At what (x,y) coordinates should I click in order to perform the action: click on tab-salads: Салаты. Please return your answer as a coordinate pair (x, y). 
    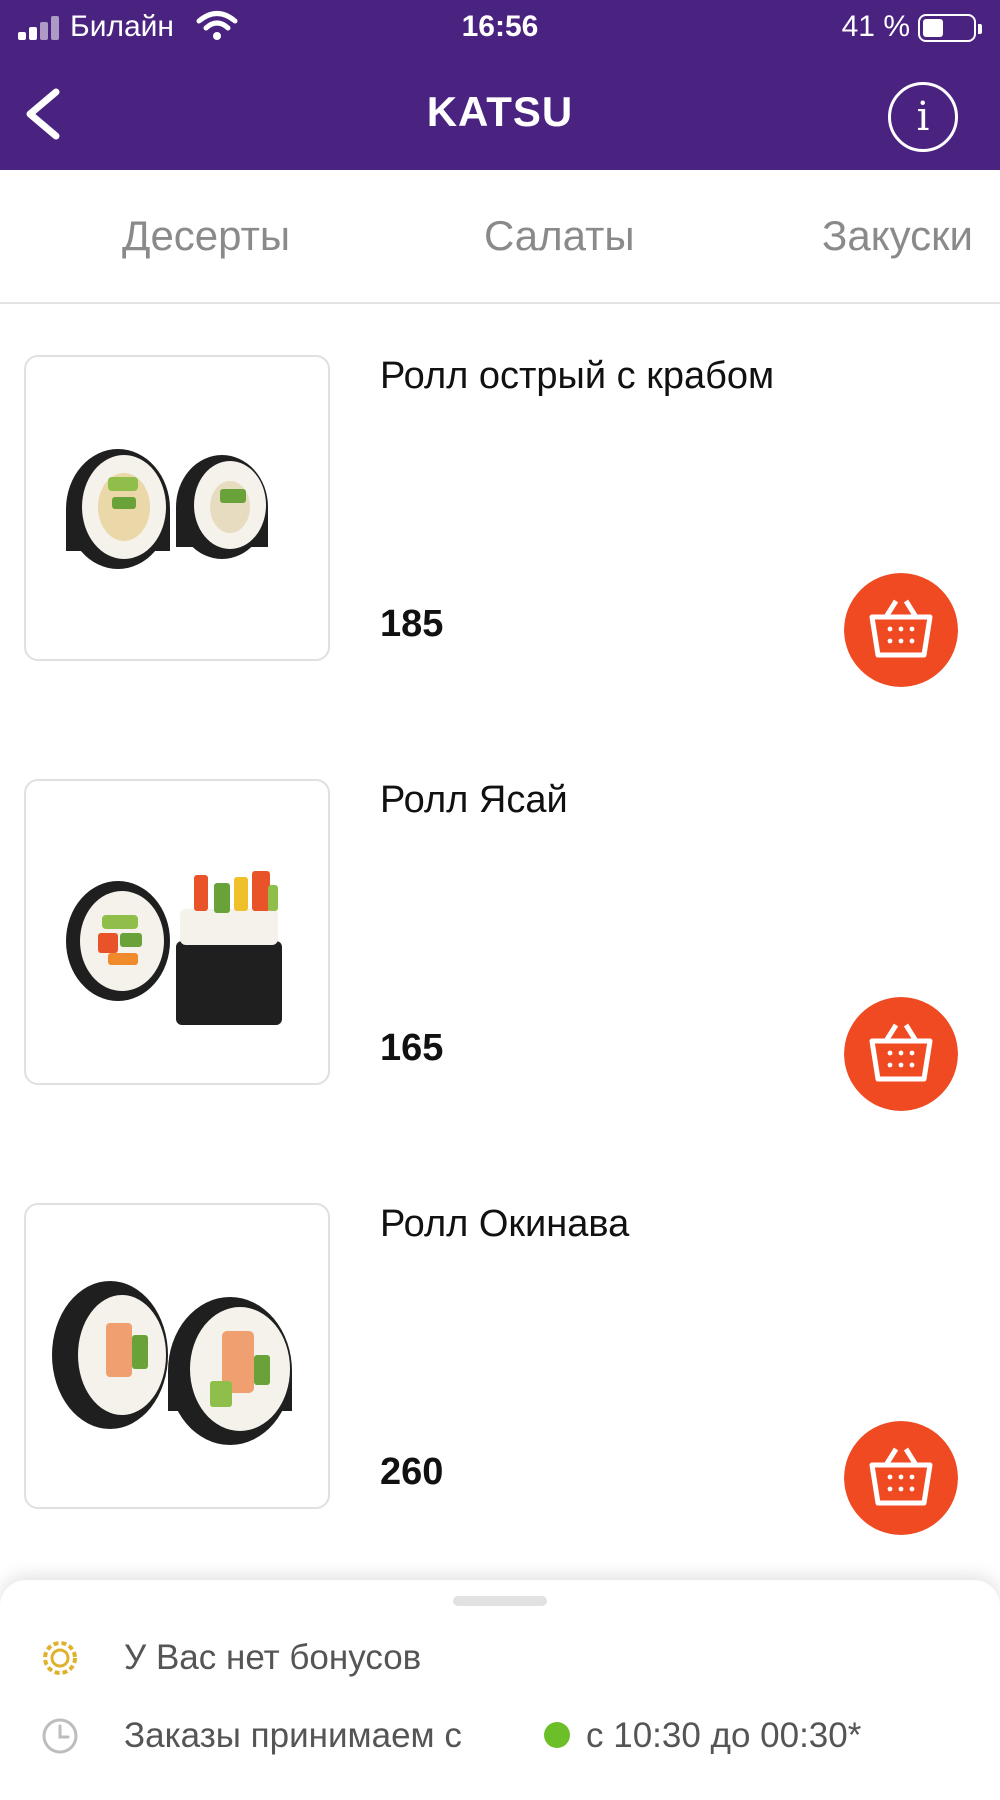
    Looking at the image, I should click on (559, 236).